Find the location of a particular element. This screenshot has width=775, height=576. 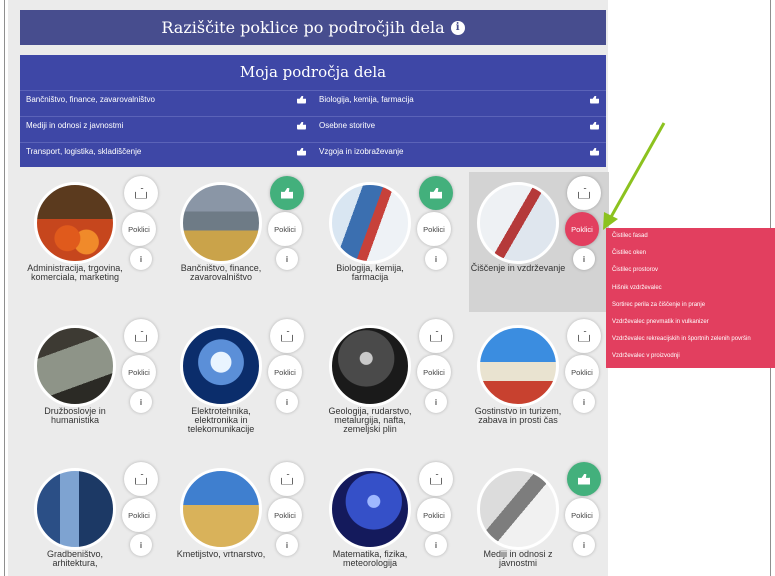

career-area-label: Čiščenje in vzdrževanje is located at coordinates (518, 268).